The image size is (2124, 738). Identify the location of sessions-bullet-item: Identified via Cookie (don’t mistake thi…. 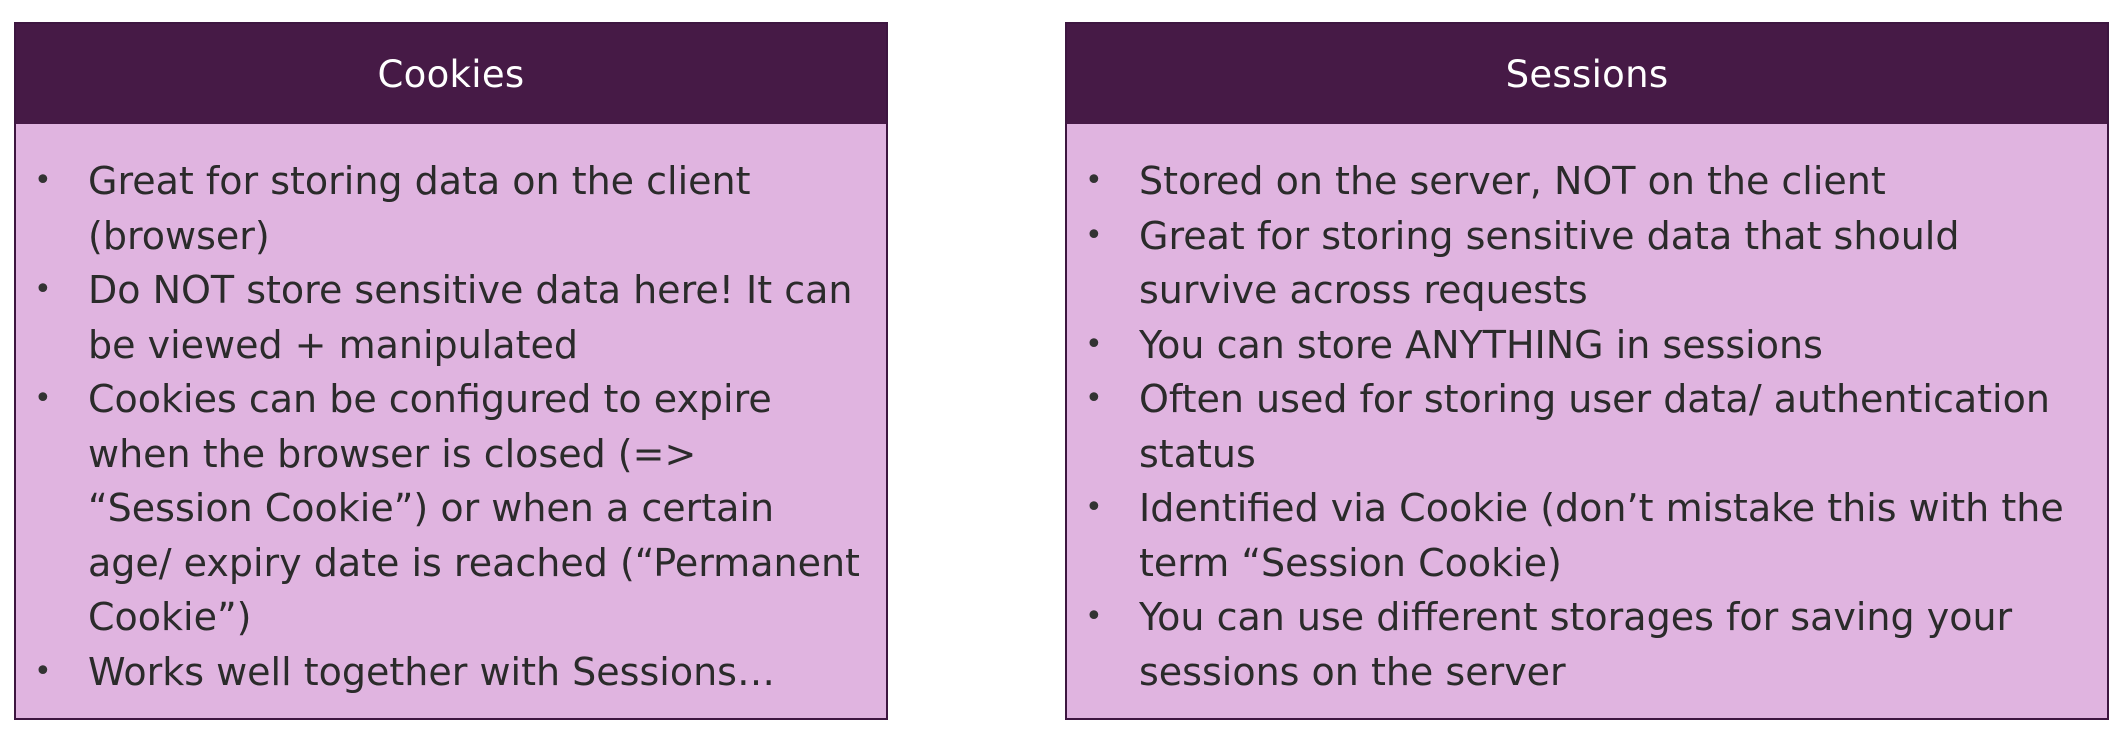
(1577, 535).